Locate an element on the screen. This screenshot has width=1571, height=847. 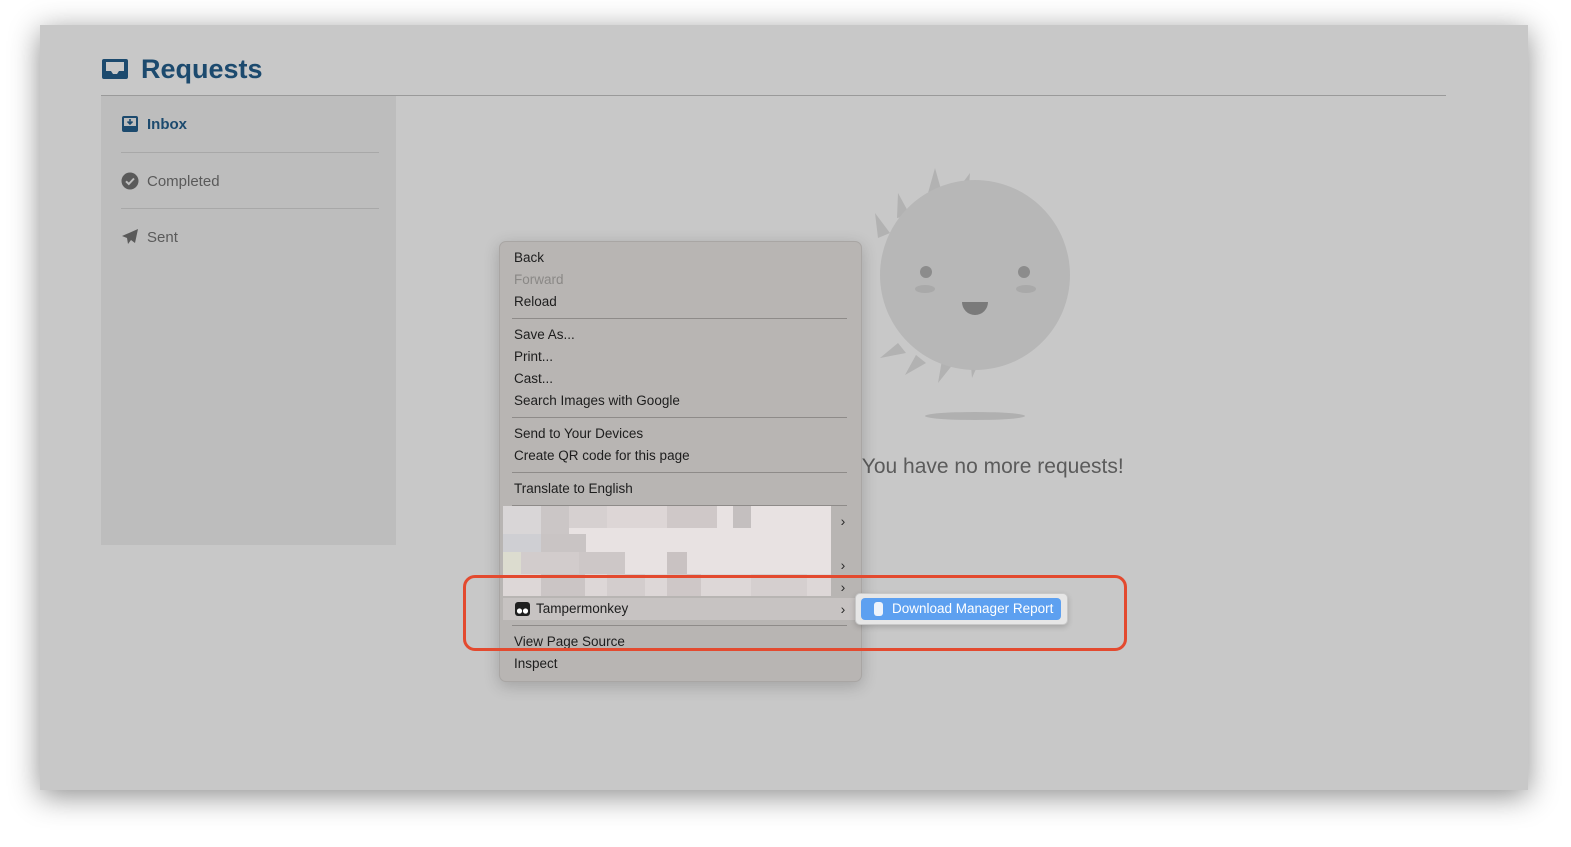
menu-item-reload: Reload is located at coordinates (535, 302).